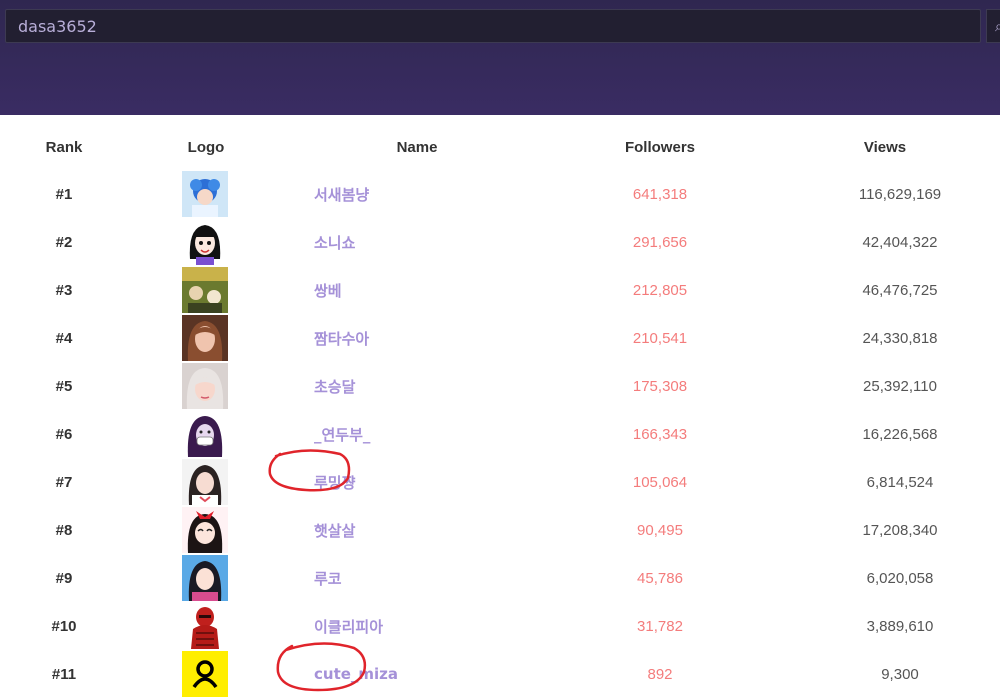 Image resolution: width=1000 pixels, height=699 pixels. Describe the element at coordinates (334, 531) in the screenshot. I see `streamer-link: 햇살살` at that location.